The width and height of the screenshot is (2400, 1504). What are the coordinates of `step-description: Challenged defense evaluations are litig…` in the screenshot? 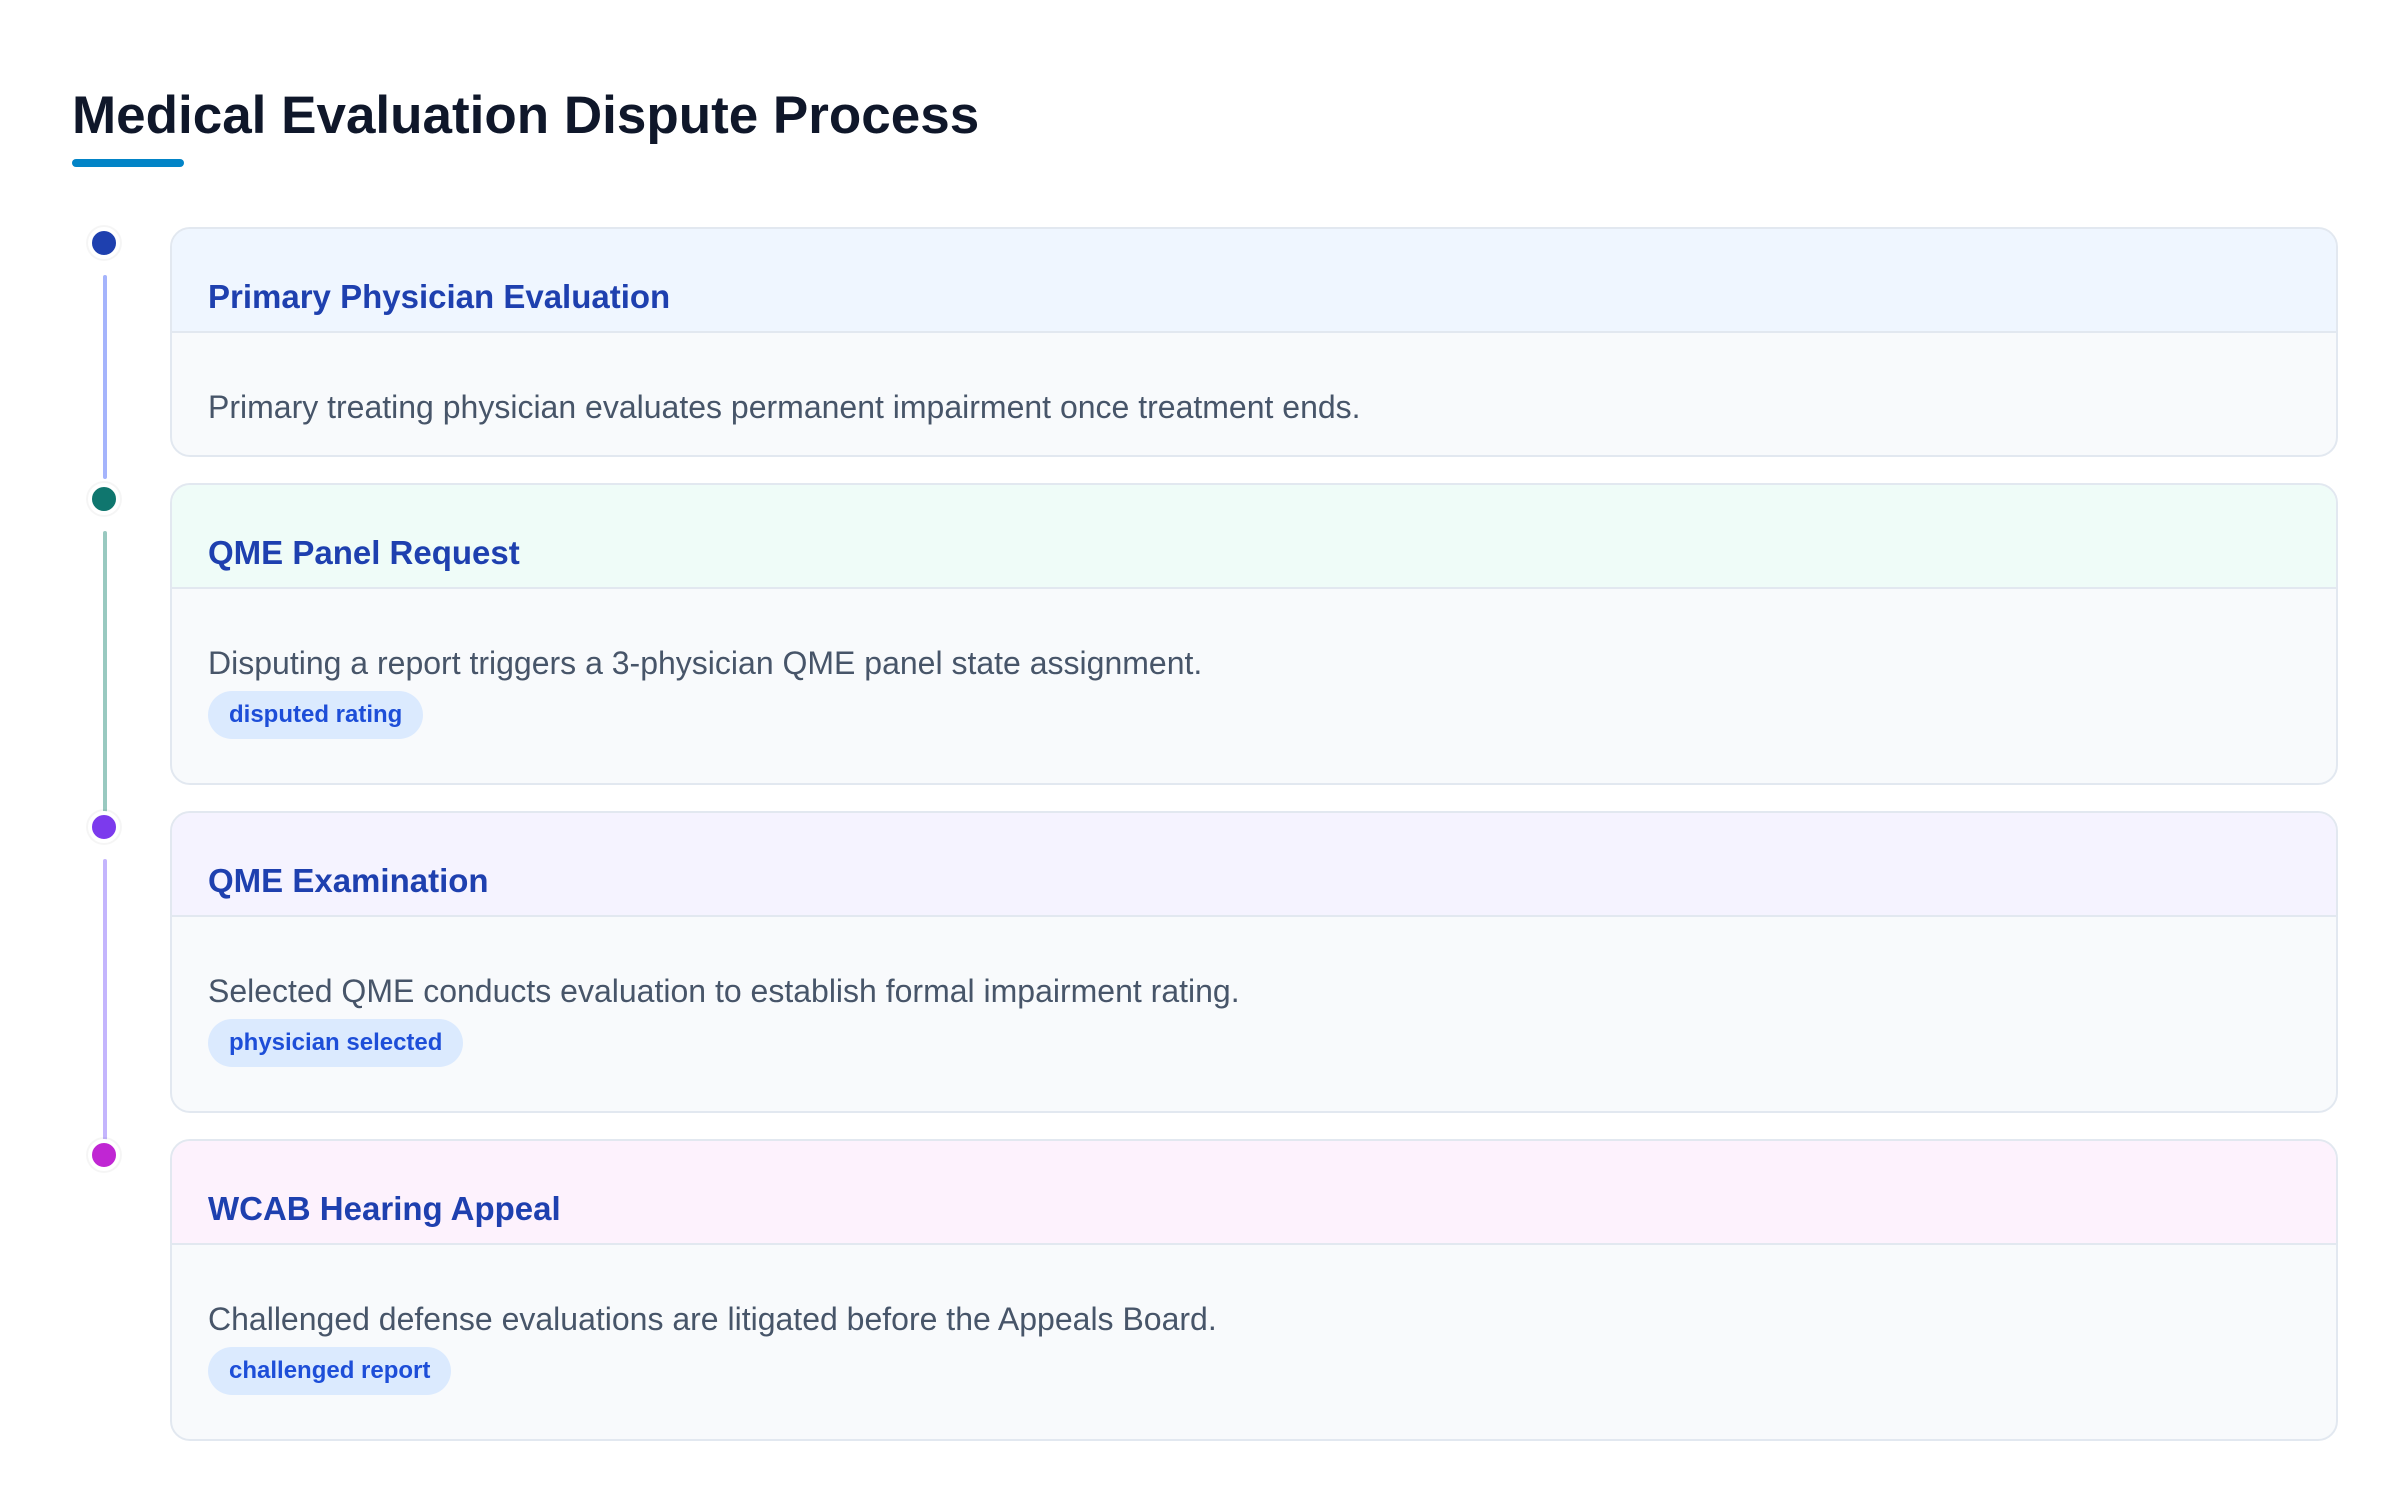 It's located at (712, 1319).